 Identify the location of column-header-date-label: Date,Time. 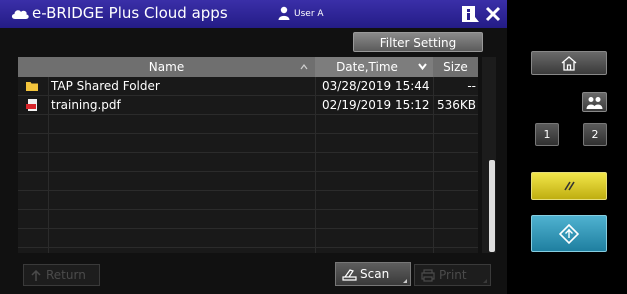
(367, 67).